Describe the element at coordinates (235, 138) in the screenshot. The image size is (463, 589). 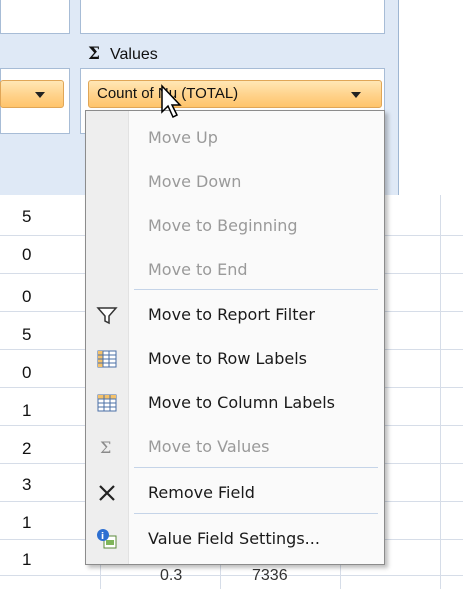
I see `menu-item-move-up: Move Up` at that location.